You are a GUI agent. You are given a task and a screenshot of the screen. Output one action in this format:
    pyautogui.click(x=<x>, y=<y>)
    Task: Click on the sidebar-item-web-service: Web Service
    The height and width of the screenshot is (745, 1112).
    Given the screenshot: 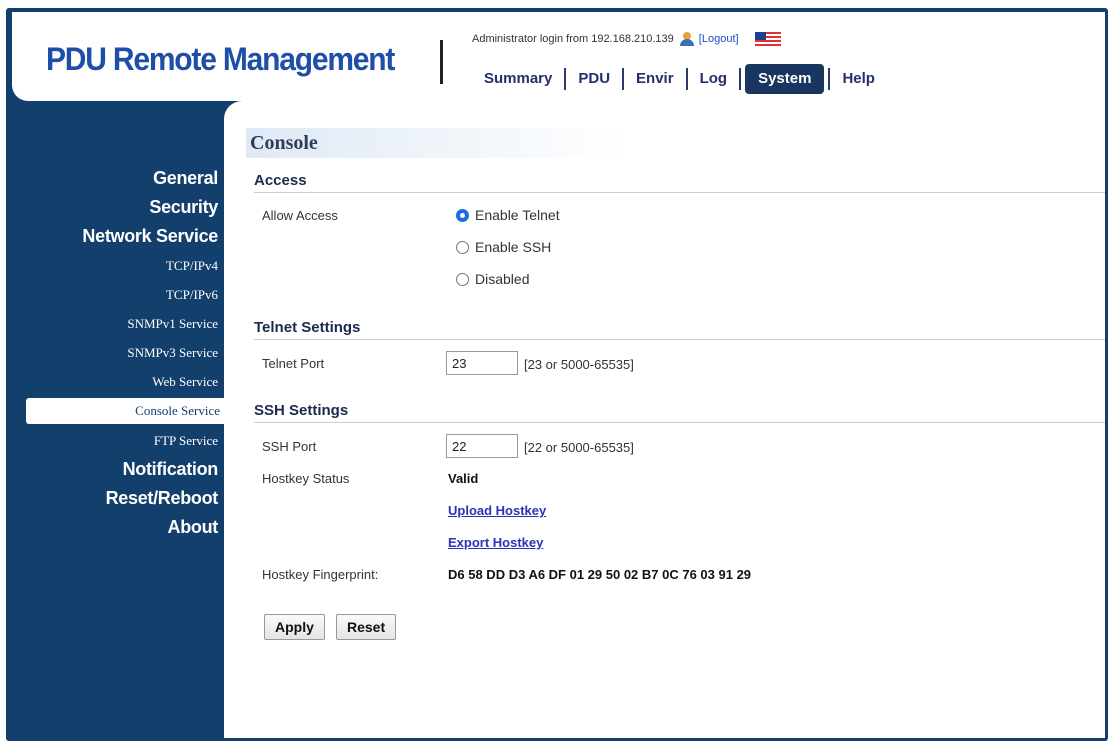 What is the action you would take?
    pyautogui.click(x=185, y=382)
    